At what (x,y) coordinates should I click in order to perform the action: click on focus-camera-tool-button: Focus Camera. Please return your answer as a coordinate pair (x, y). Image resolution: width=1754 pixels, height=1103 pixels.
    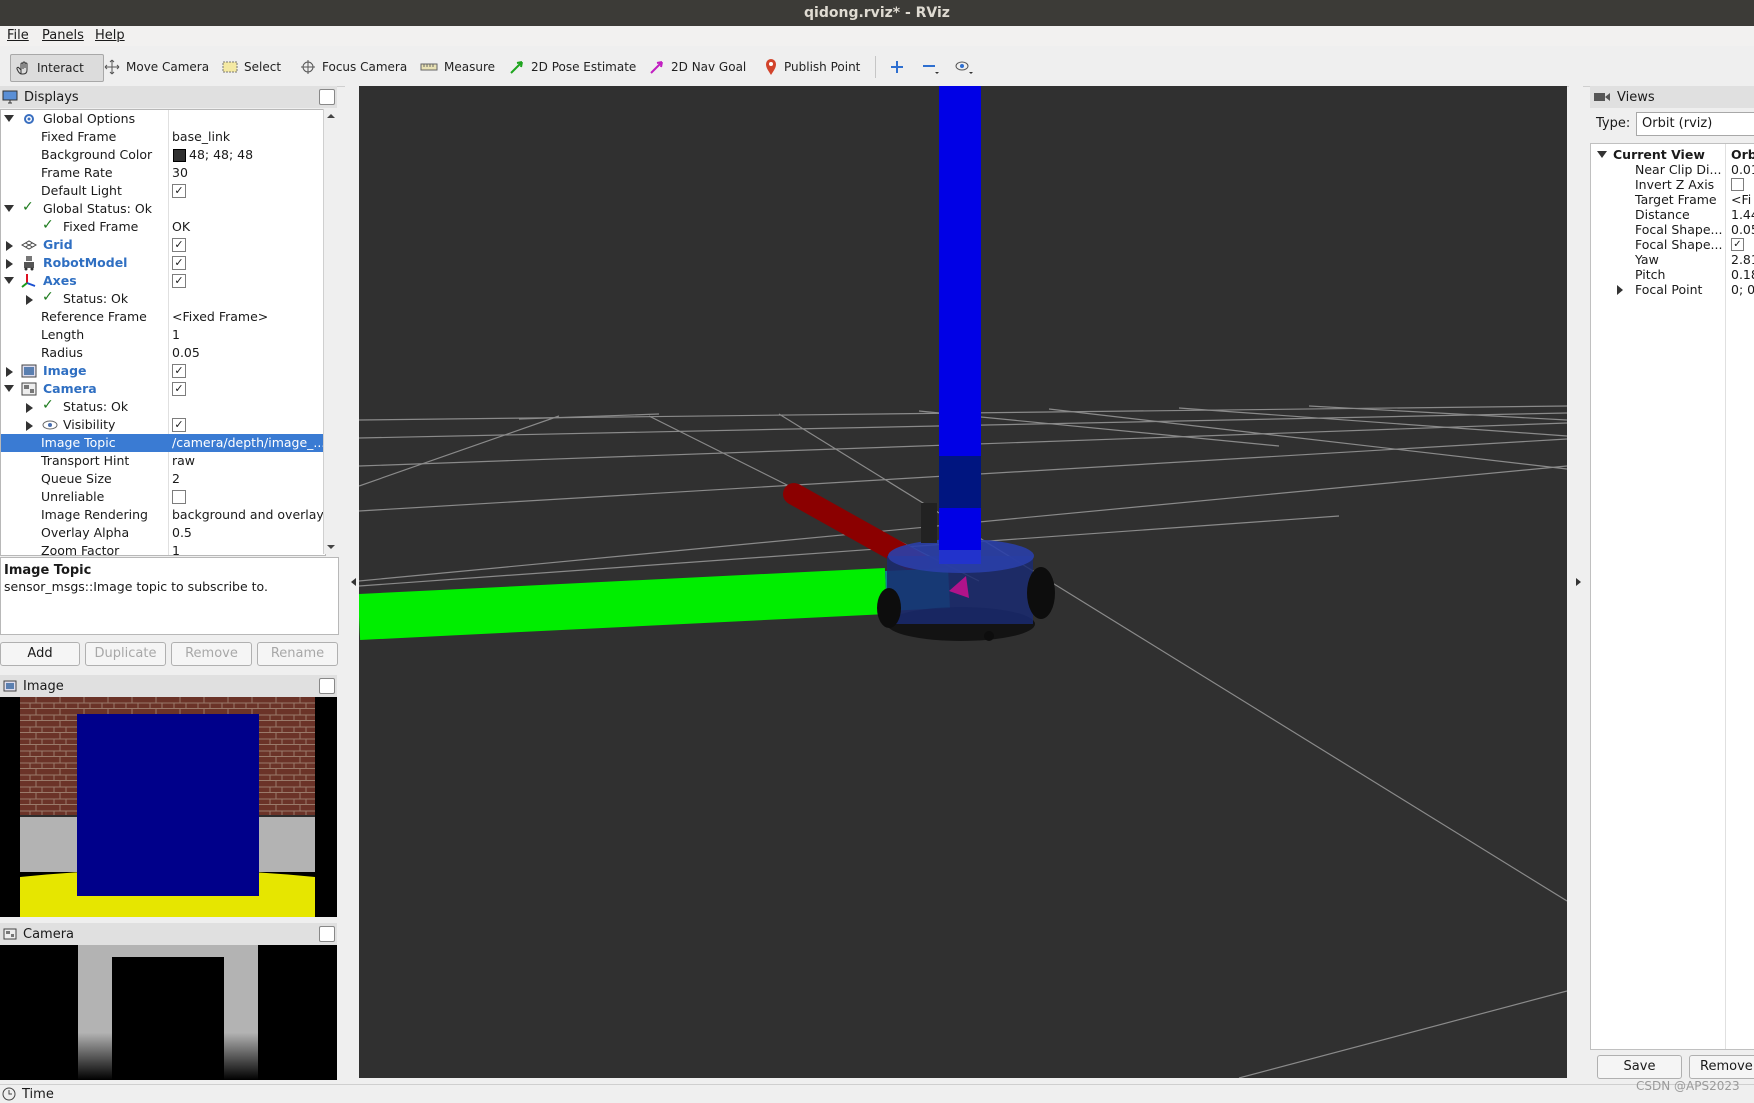
    Looking at the image, I should click on (353, 67).